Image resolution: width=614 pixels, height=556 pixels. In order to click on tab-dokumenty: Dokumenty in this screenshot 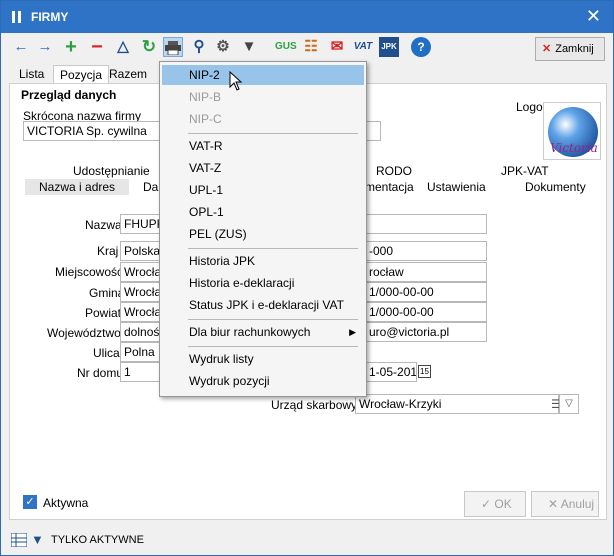, I will do `click(555, 187)`.